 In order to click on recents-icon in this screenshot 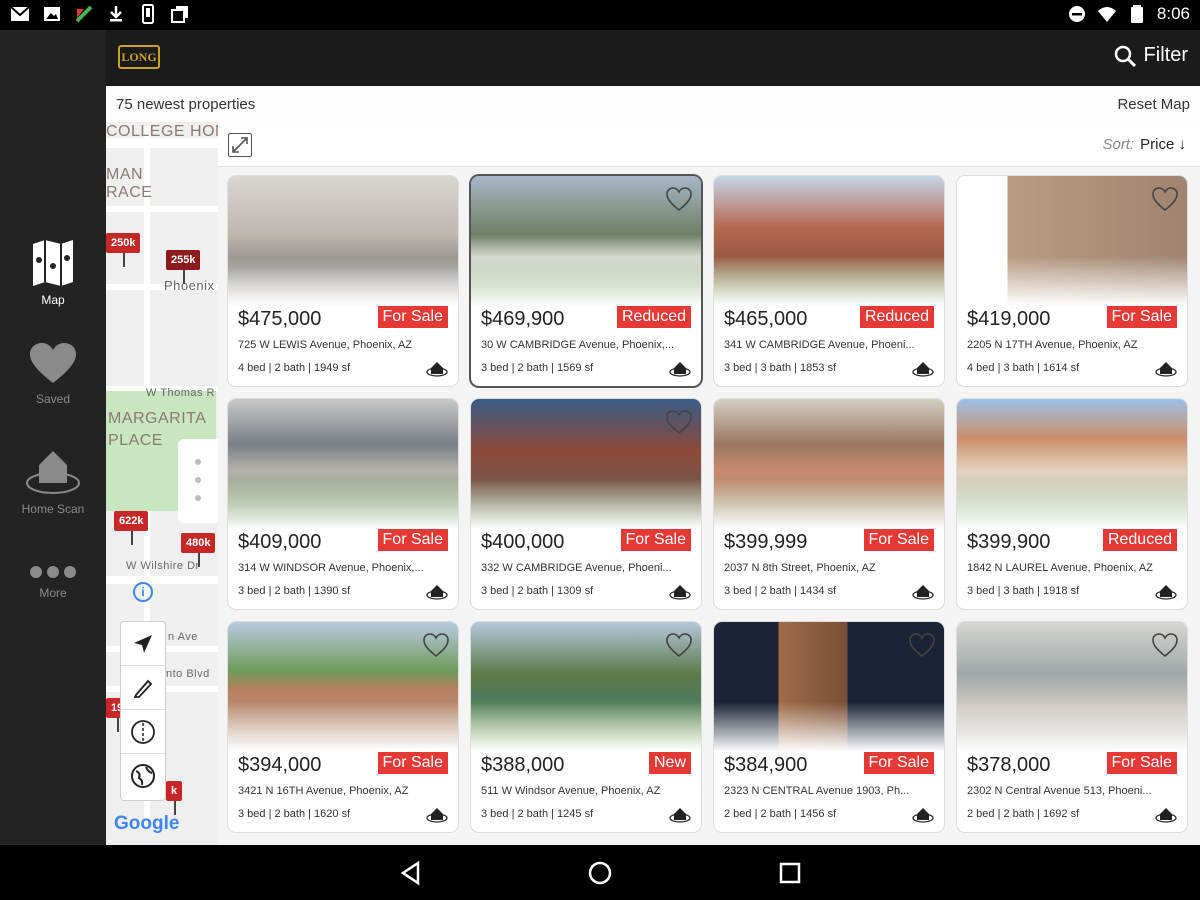, I will do `click(790, 873)`.